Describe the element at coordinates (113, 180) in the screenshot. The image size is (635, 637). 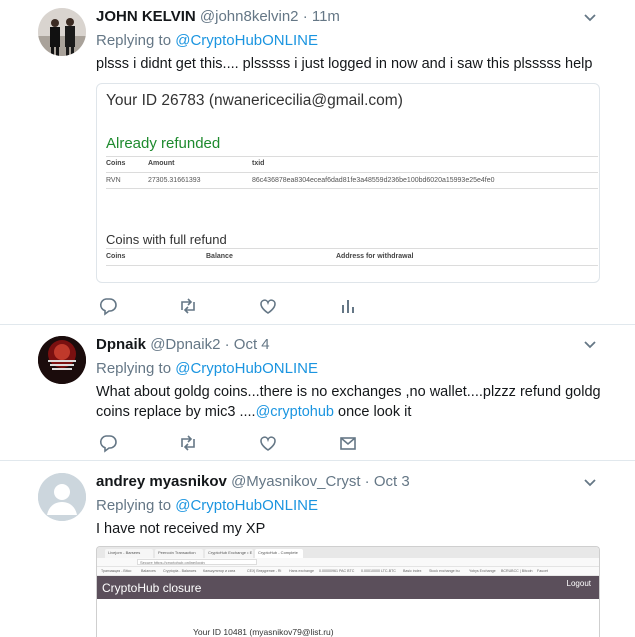
I see `cell-coin: RVN` at that location.